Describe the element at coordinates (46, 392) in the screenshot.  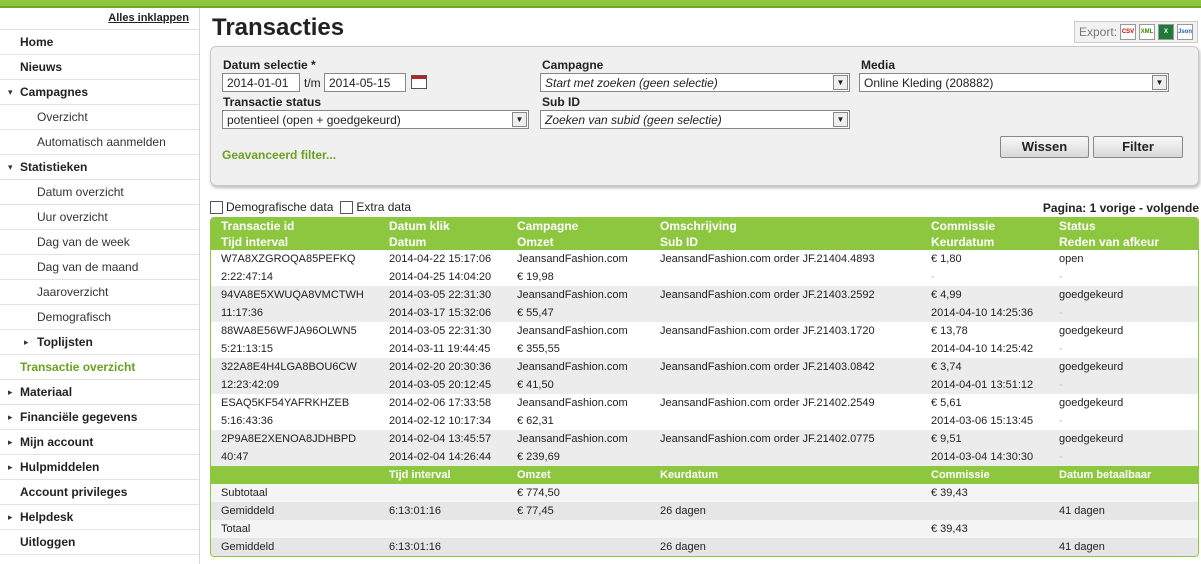
I see `sidebar-item-label: Materiaal` at that location.